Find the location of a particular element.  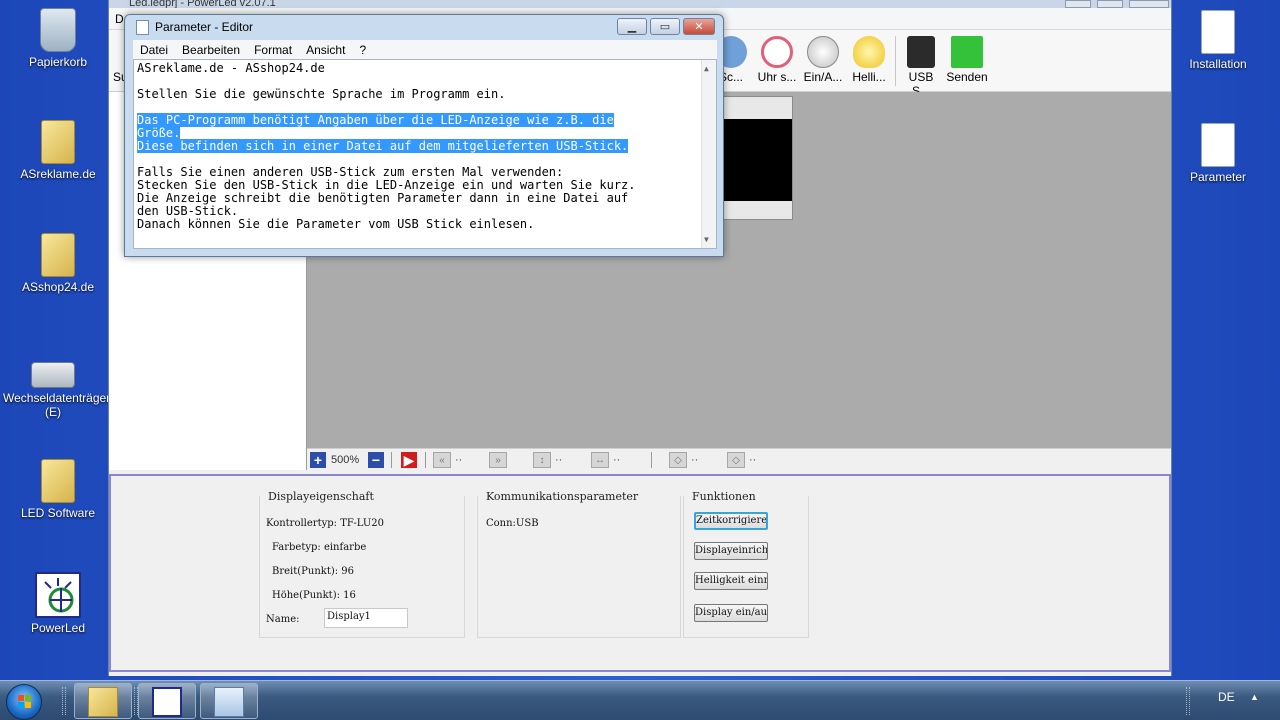

desktop-icon-label: LED Software is located at coordinates (58, 513).